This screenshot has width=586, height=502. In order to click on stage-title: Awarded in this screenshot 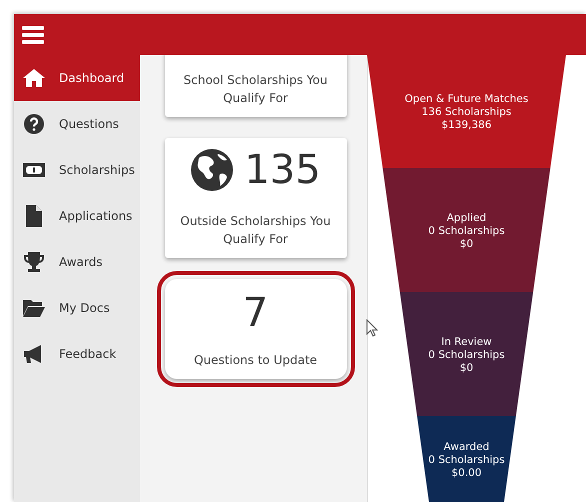, I will do `click(467, 447)`.